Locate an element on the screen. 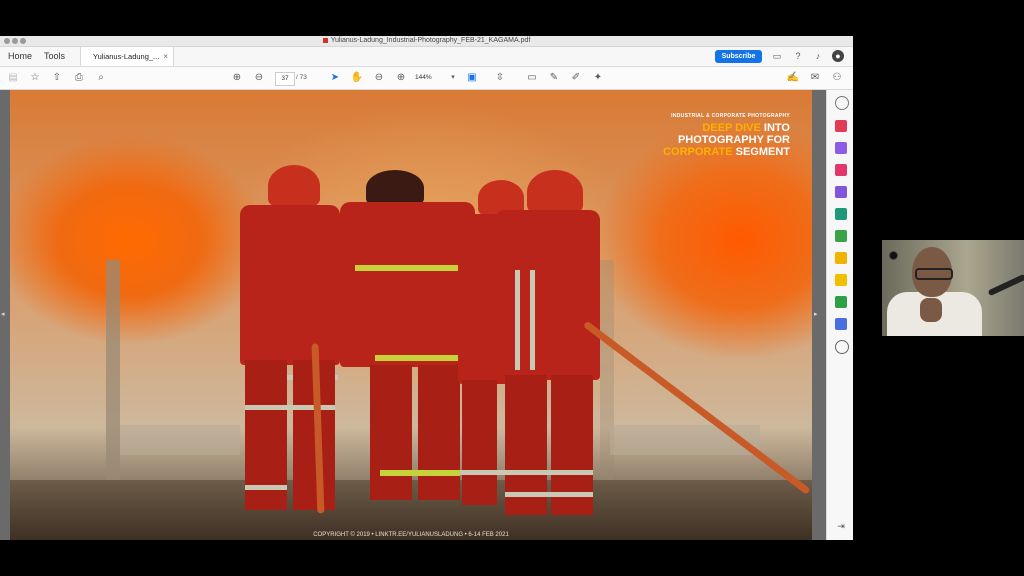 The image size is (1024, 576). create-pdf-icon is located at coordinates (841, 148).